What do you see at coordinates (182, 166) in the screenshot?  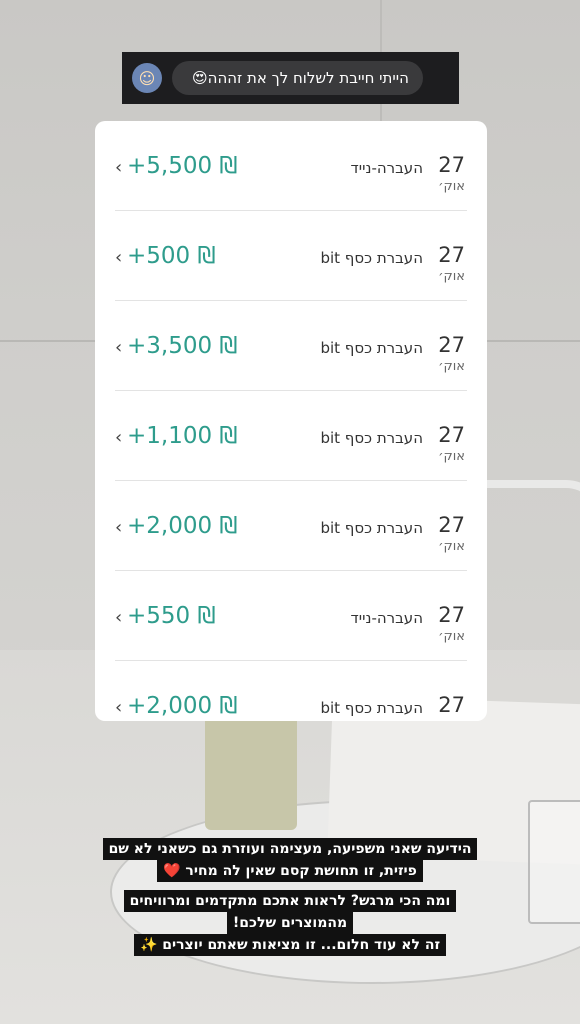 I see `transaction-amount: +5,500 ₪` at bounding box center [182, 166].